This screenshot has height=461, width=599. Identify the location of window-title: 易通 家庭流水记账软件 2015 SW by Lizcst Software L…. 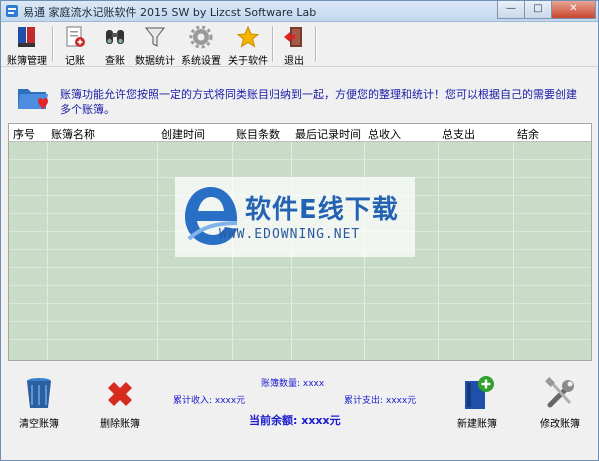
(170, 12).